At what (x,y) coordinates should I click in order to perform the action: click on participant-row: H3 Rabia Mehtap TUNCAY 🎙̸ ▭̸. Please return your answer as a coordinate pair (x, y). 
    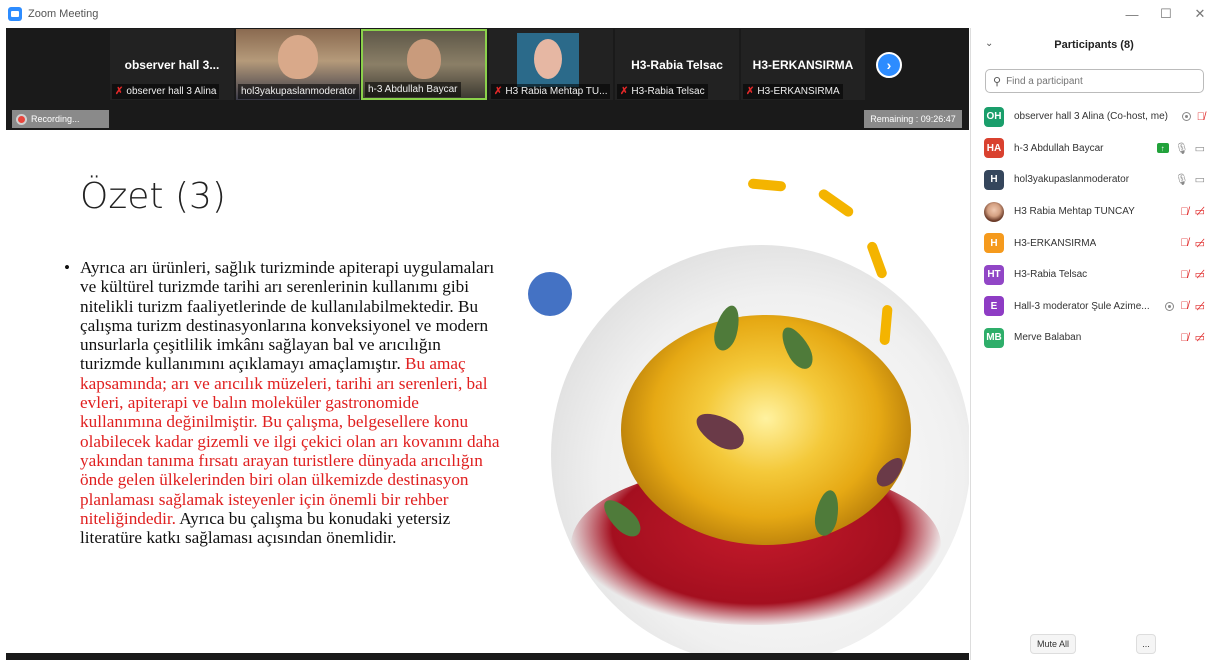
    Looking at the image, I should click on (1094, 212).